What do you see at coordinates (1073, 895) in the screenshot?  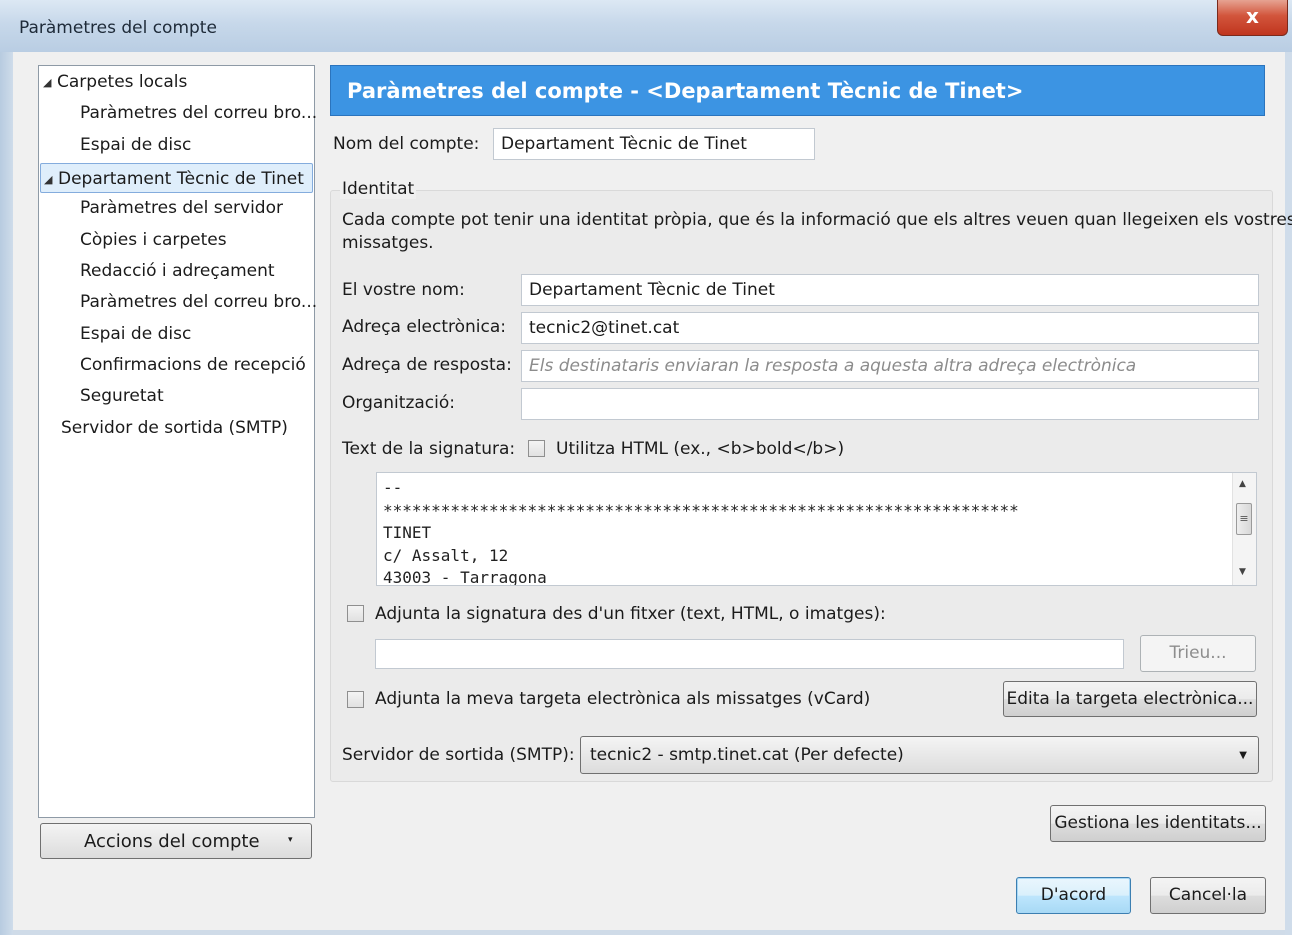 I see `ok-button: D'acord` at bounding box center [1073, 895].